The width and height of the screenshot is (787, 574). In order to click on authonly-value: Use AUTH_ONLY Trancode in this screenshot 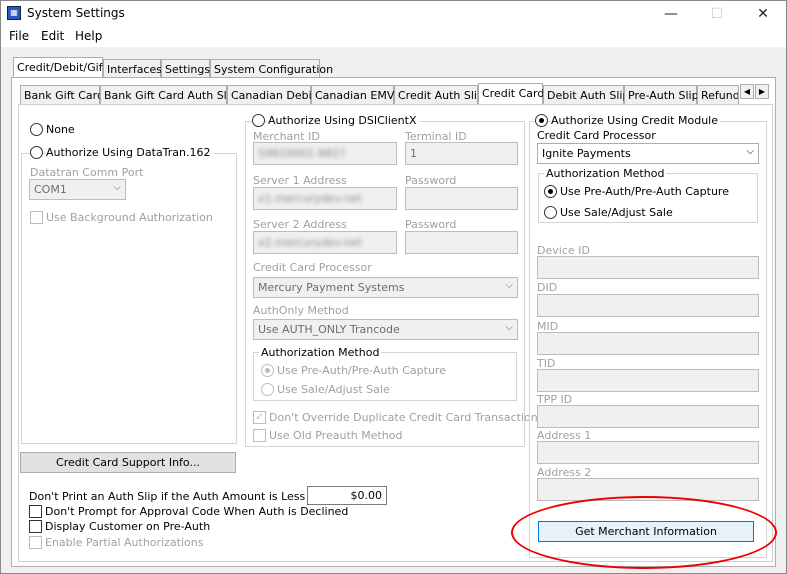, I will do `click(329, 329)`.